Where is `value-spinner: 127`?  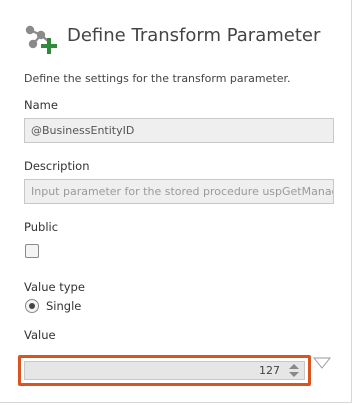
value-spinner: 127 is located at coordinates (164, 370).